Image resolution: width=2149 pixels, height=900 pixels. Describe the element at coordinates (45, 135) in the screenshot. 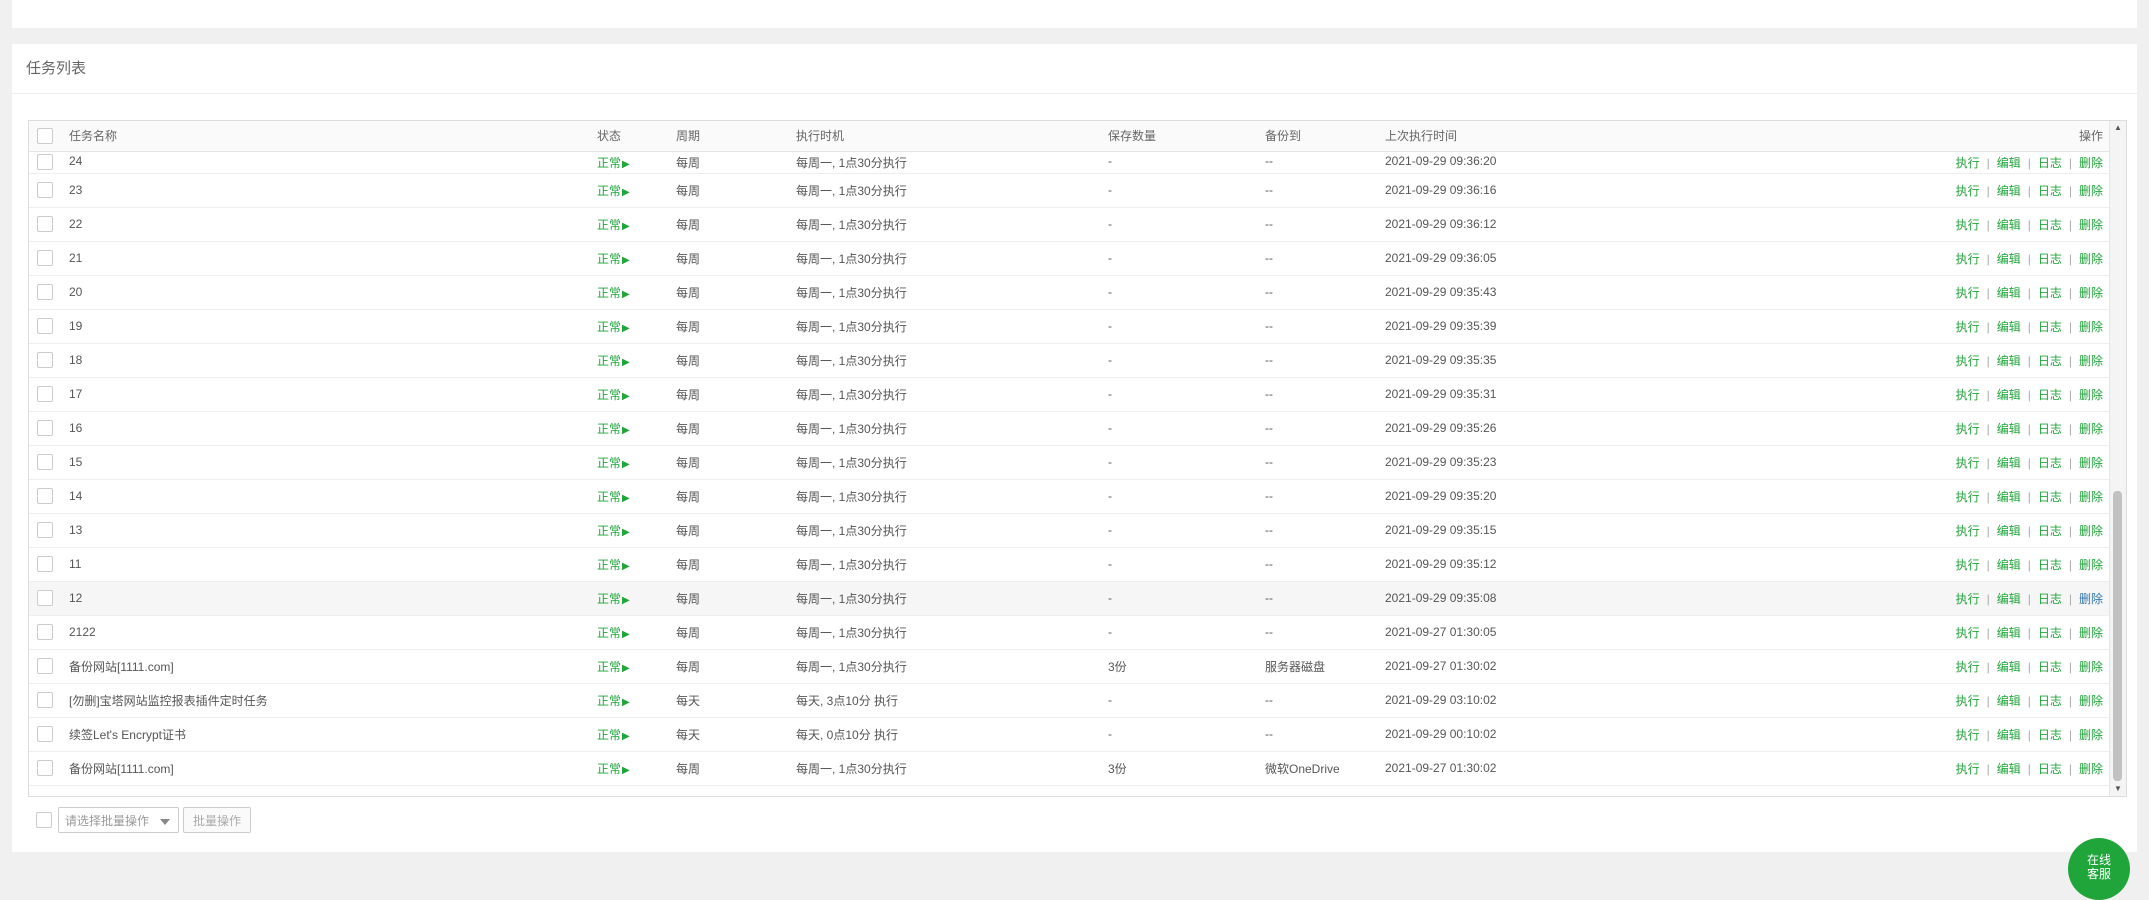

I see `select-all-checkbox` at that location.